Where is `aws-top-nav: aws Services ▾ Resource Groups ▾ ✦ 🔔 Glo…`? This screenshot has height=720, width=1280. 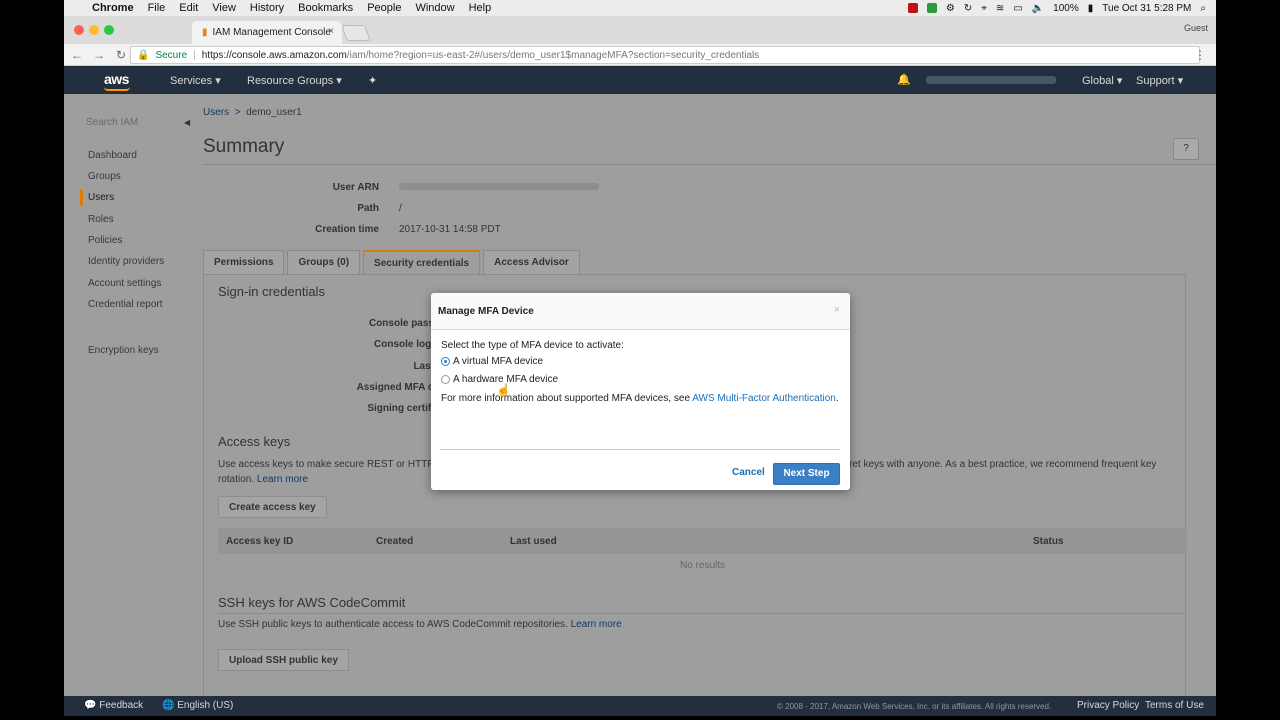 aws-top-nav: aws Services ▾ Resource Groups ▾ ✦ 🔔 Glo… is located at coordinates (640, 80).